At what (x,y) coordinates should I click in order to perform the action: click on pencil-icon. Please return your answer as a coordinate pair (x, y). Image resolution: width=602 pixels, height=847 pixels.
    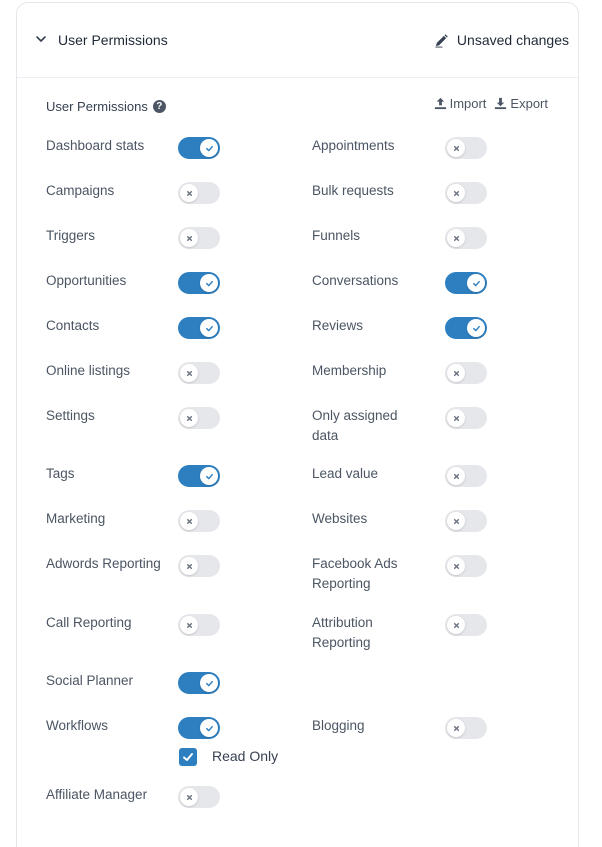
    Looking at the image, I should click on (441, 40).